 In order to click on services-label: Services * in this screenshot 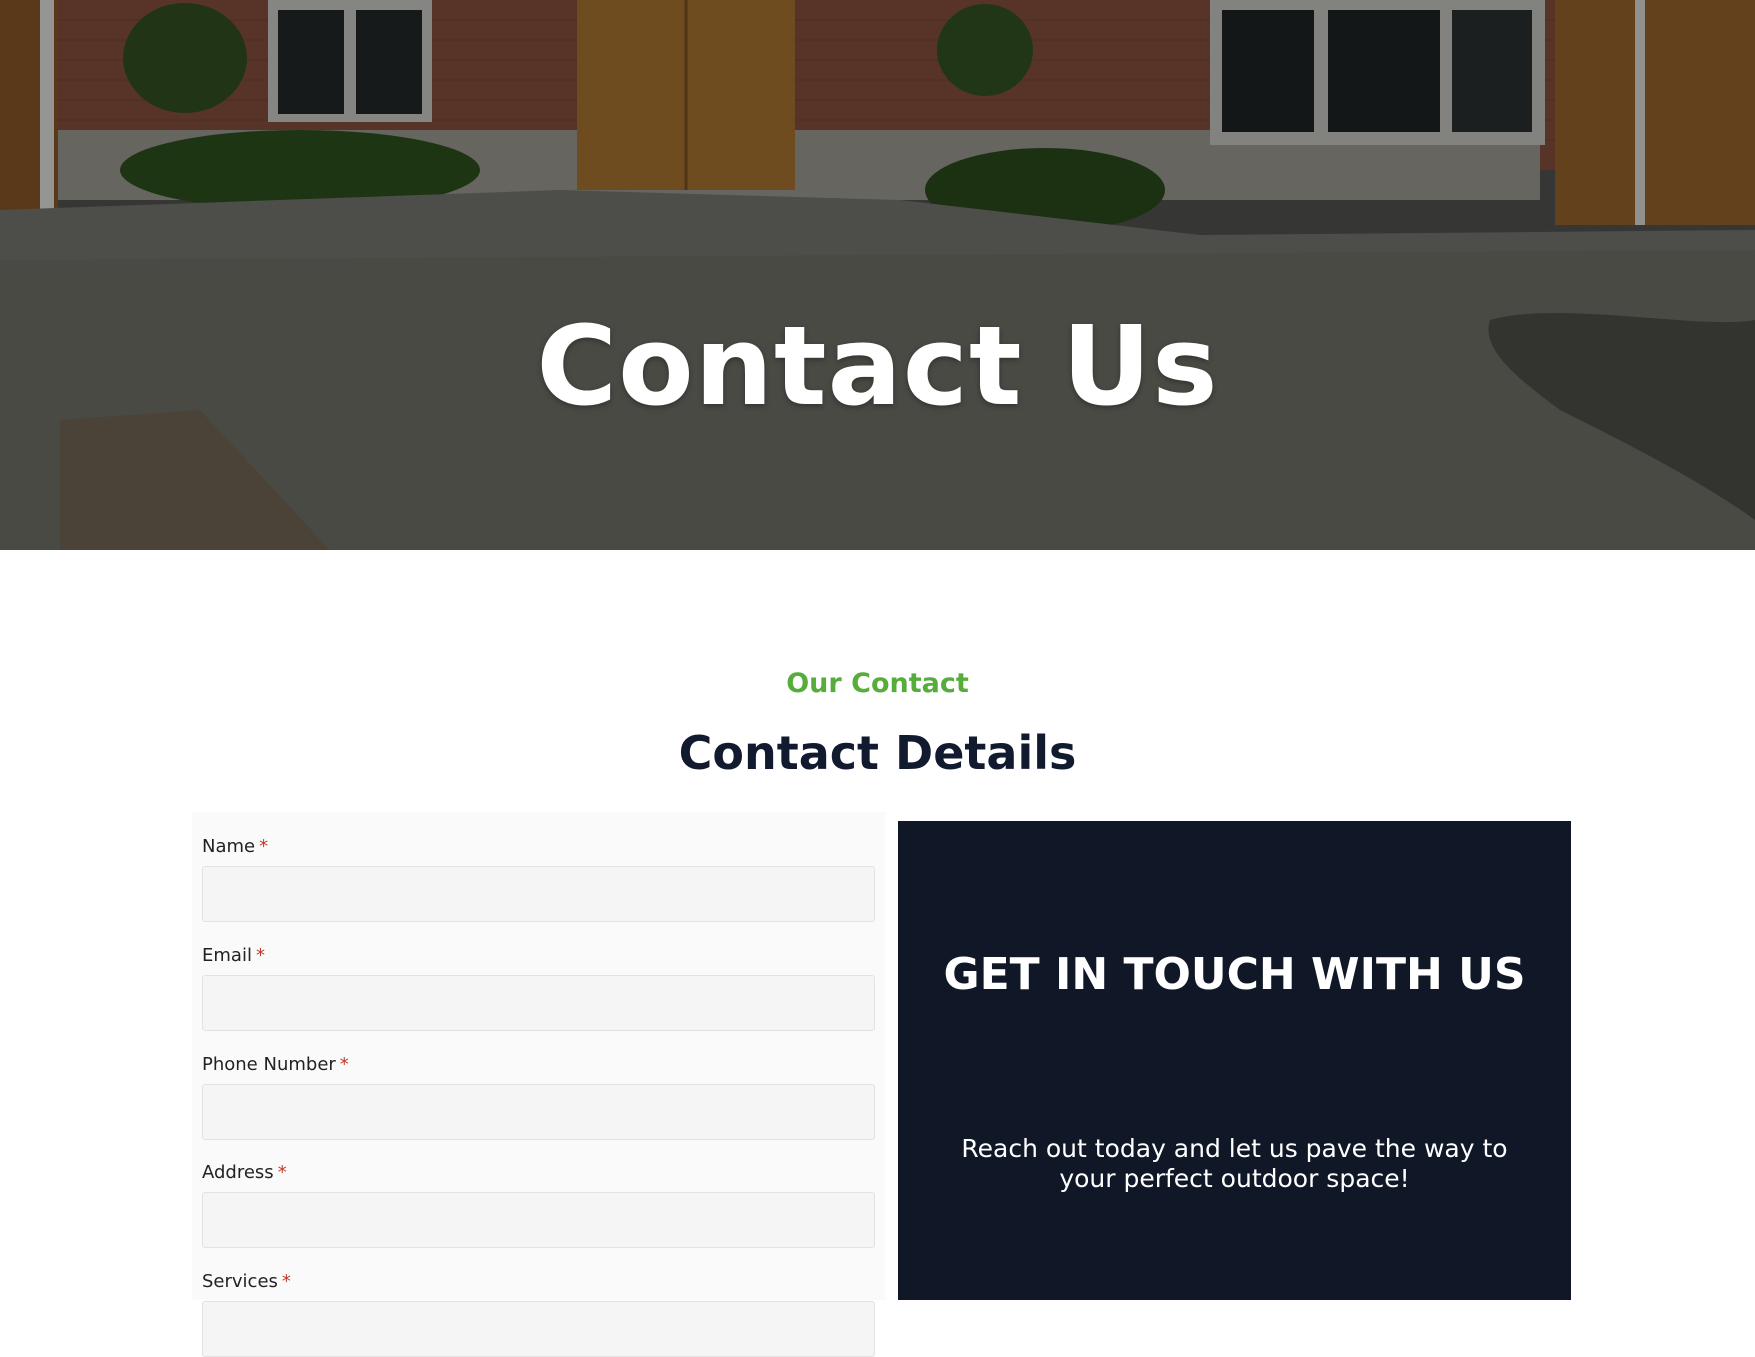, I will do `click(246, 1281)`.